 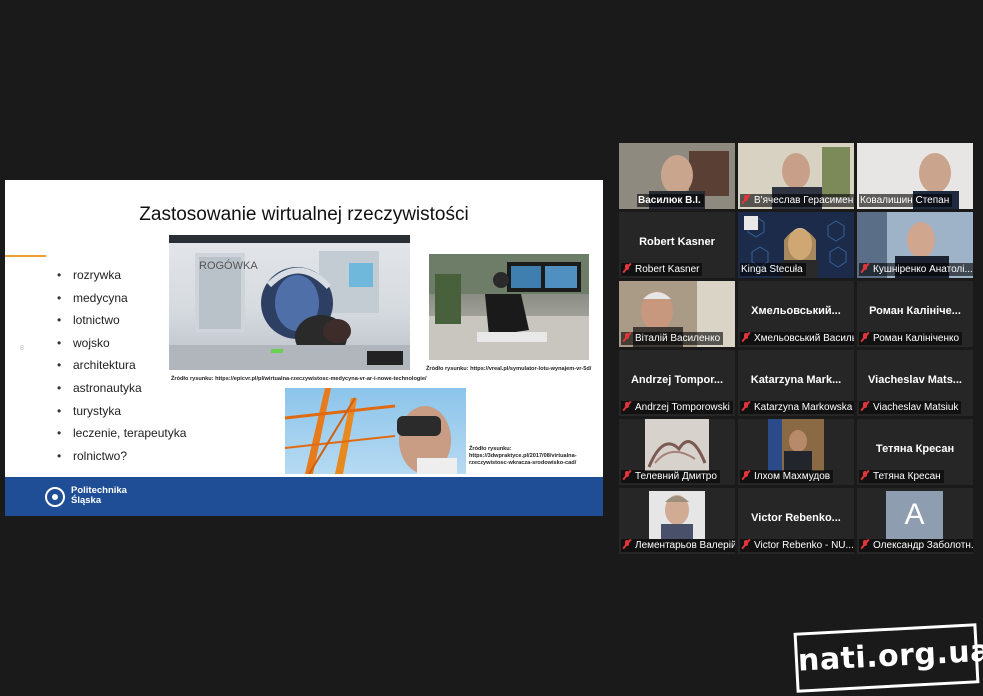 I want to click on title-accent-line, so click(x=25, y=256).